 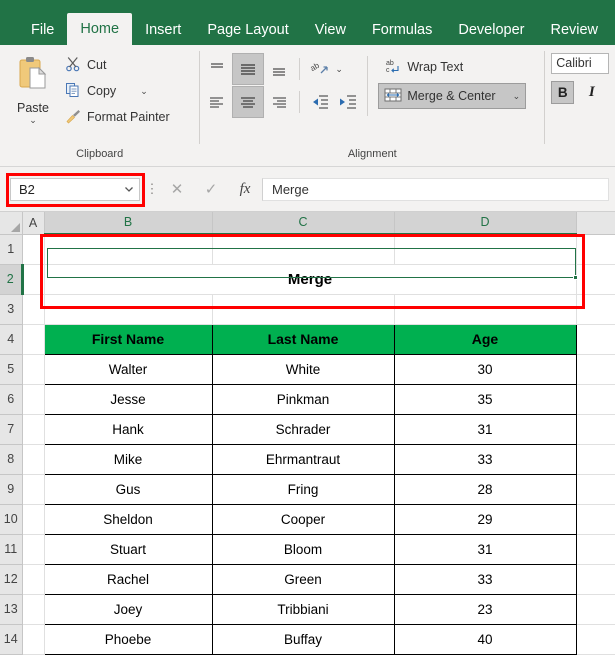 I want to click on cell-c6: Pinkman, so click(x=303, y=399).